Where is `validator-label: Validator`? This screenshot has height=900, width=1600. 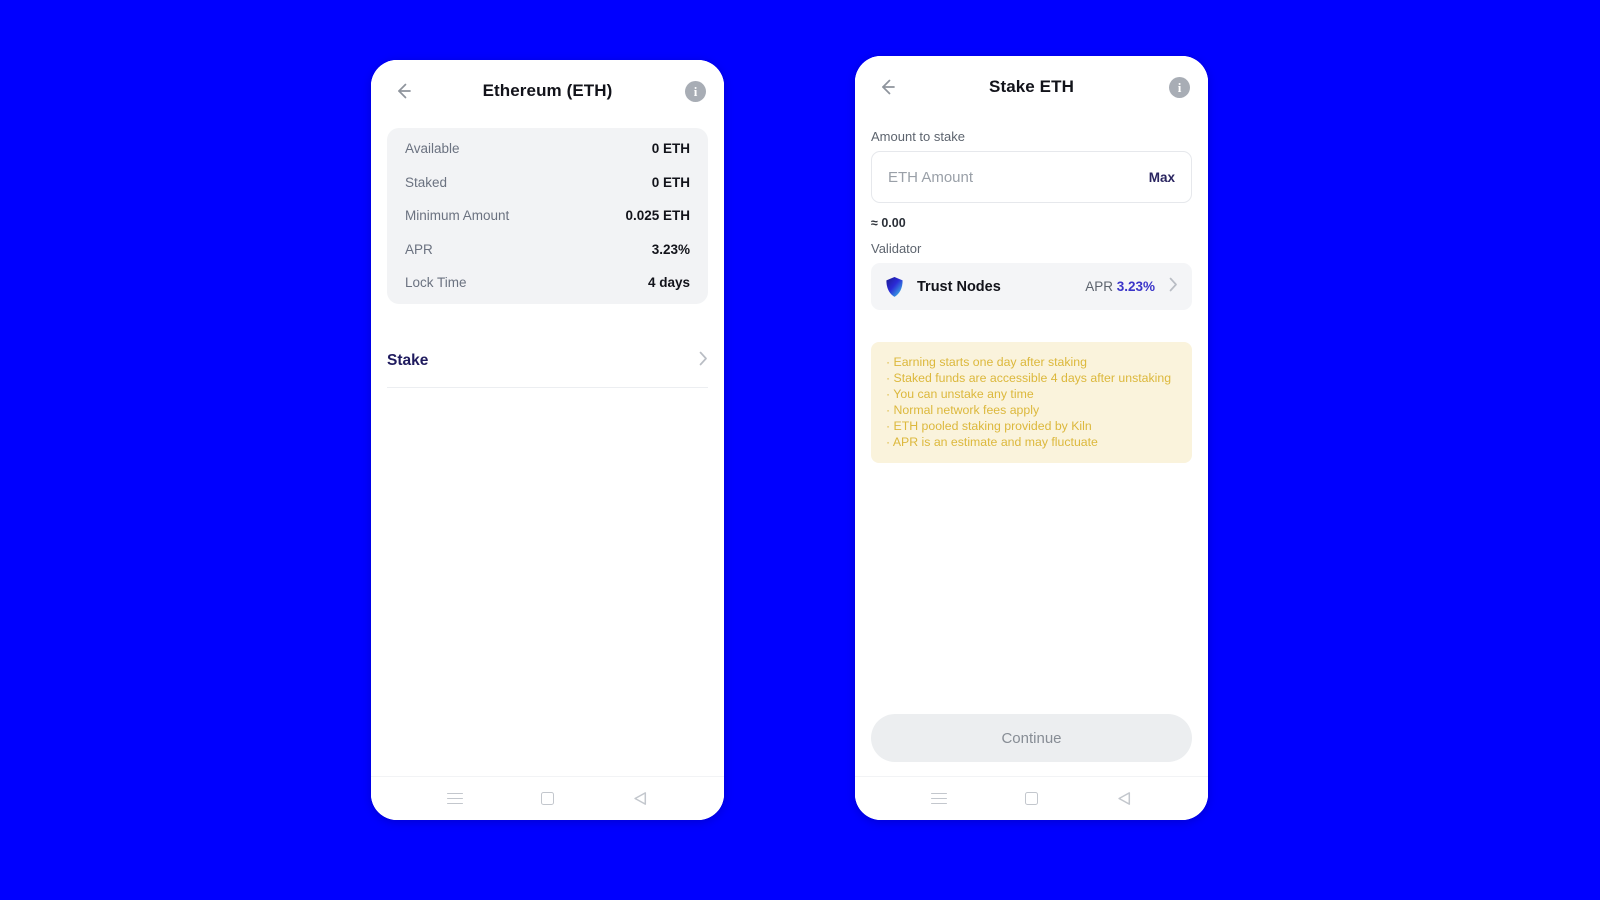
validator-label: Validator is located at coordinates (896, 248).